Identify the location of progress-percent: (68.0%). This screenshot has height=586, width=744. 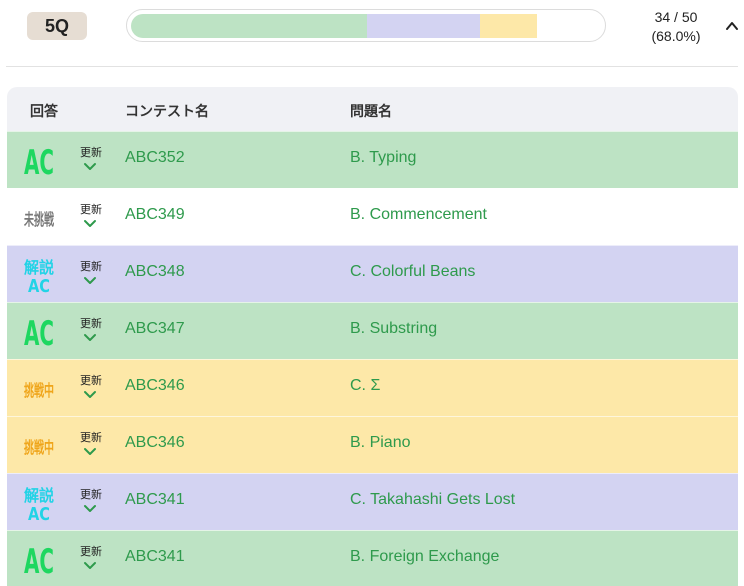
(676, 36).